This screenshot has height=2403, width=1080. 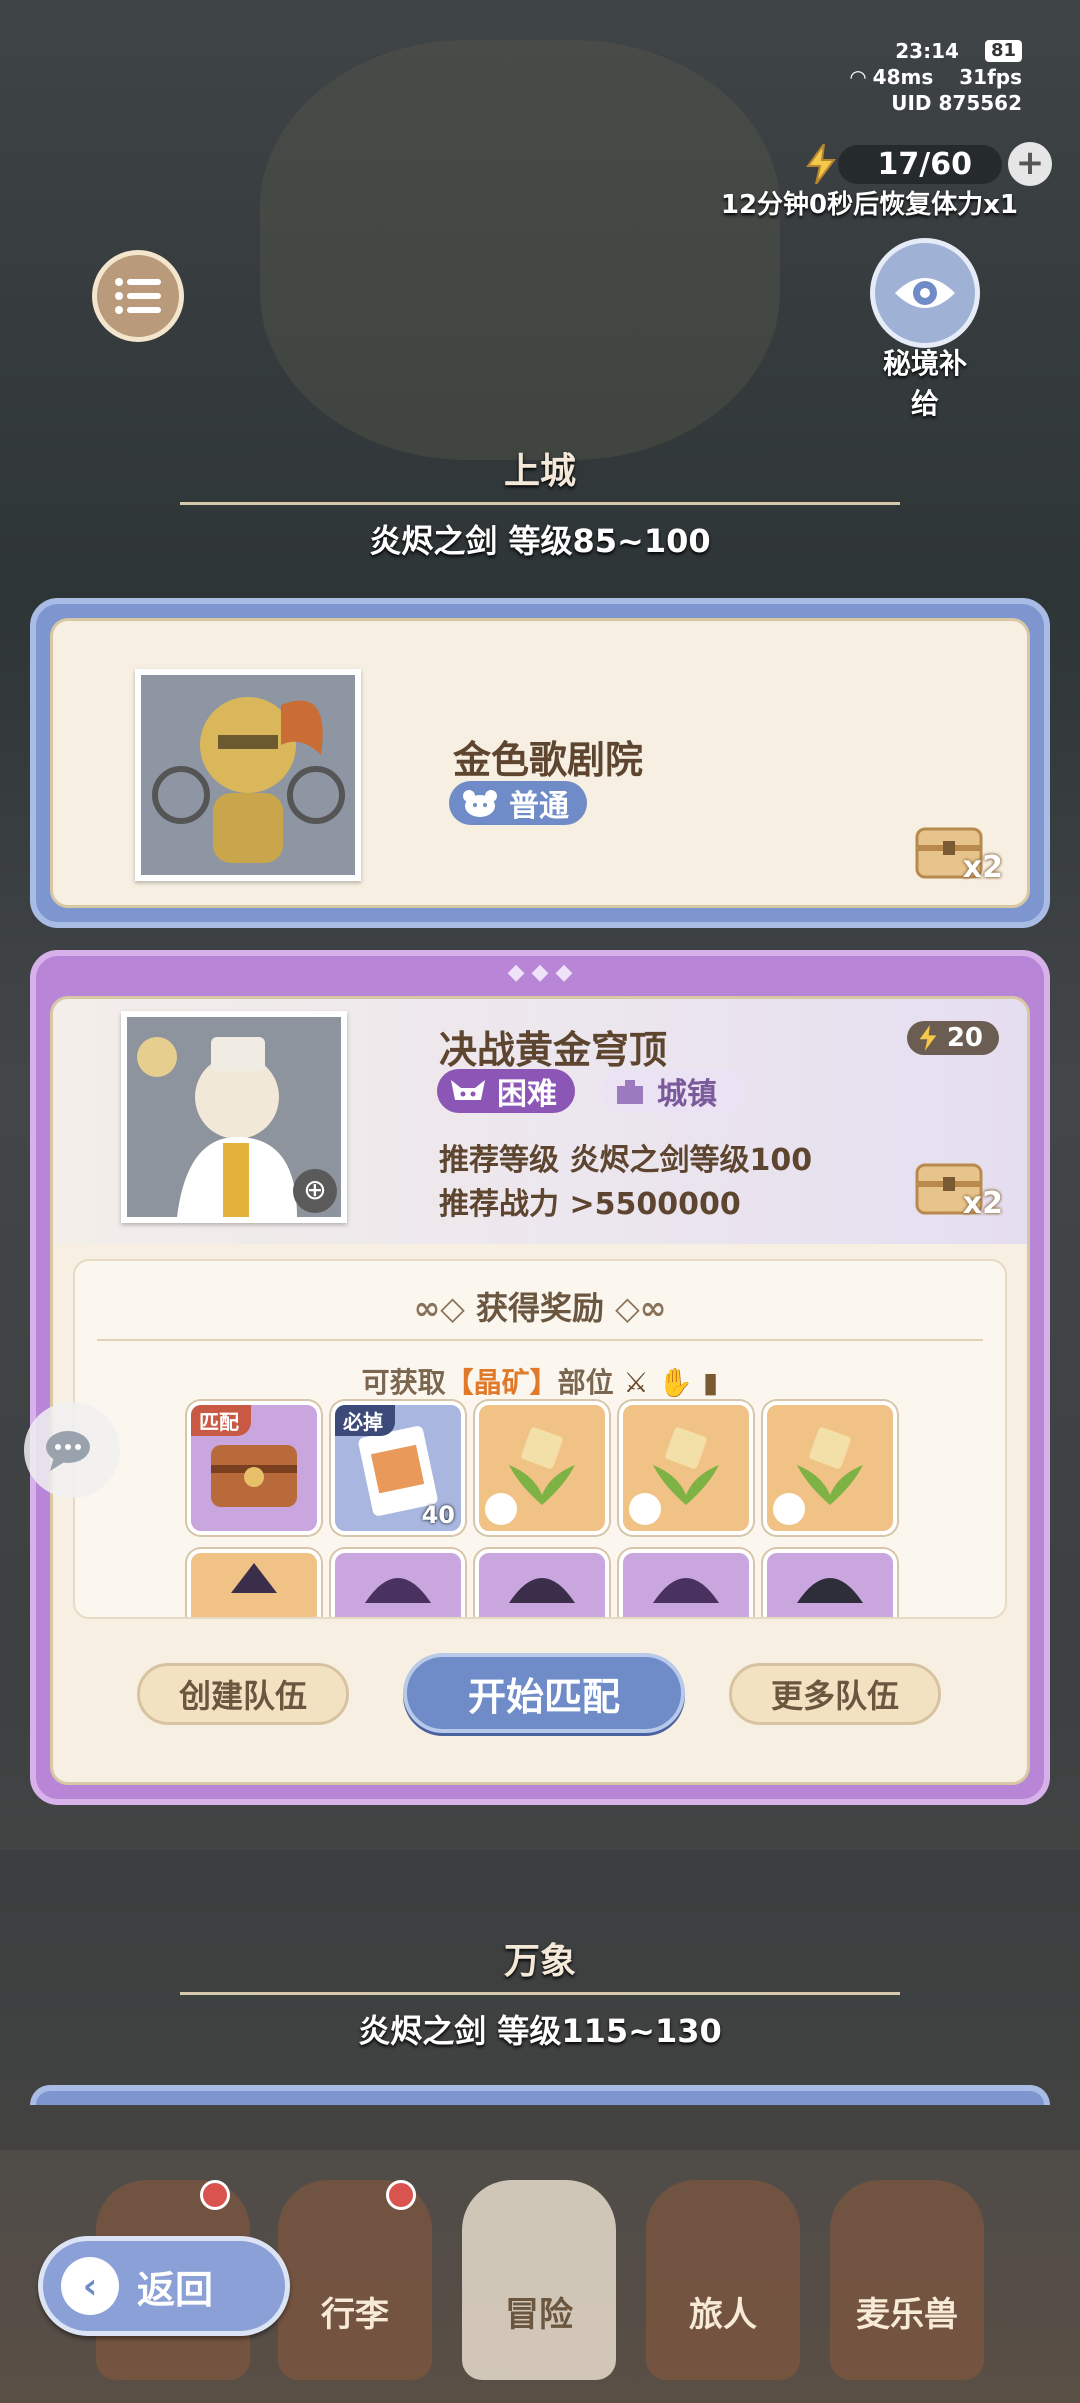 I want to click on ornament-left-icon: ∞◇, so click(x=444, y=1308).